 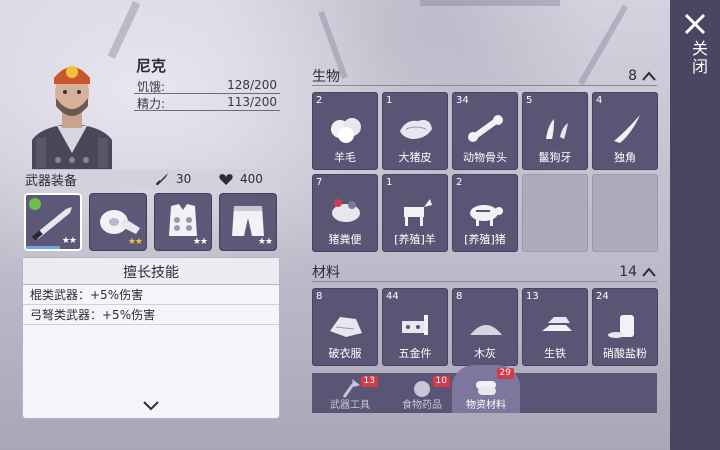 I want to click on item-wool: 2 羊毛, so click(x=345, y=131).